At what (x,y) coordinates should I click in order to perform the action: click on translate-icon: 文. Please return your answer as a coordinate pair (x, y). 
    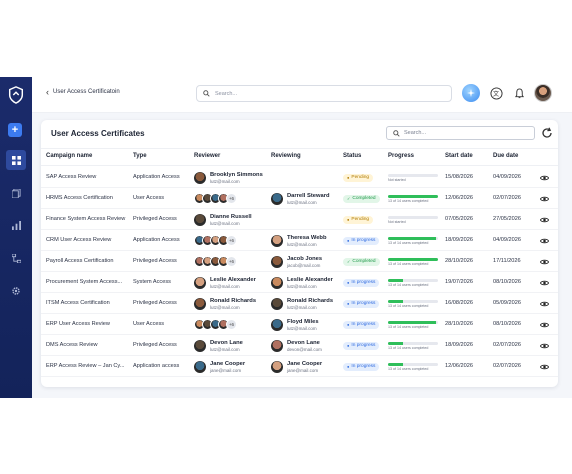
    Looking at the image, I should click on (496, 93).